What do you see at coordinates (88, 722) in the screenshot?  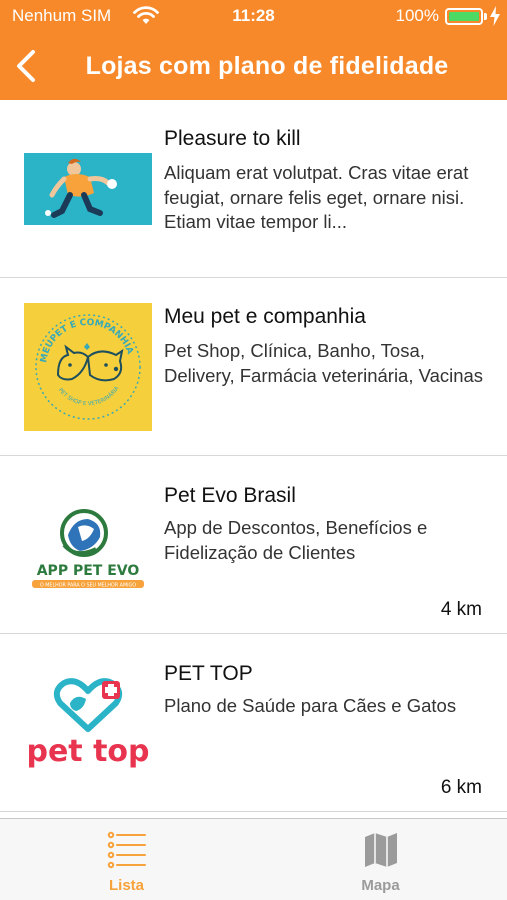 I see `store-logo-pettop: pet top` at bounding box center [88, 722].